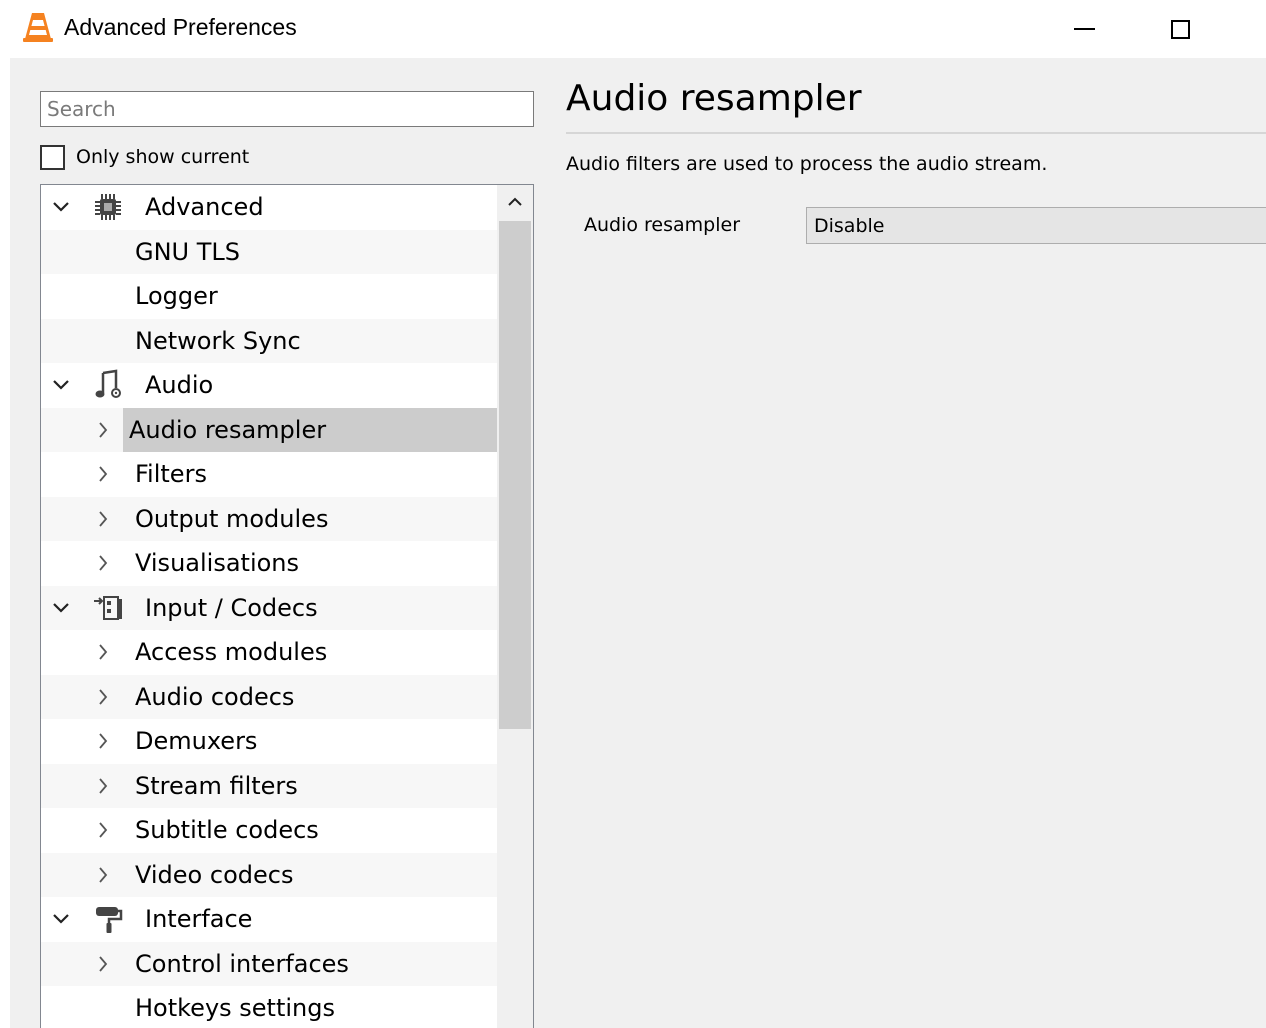  I want to click on tree-item-input-codecs: Input / Codecs, so click(269, 608).